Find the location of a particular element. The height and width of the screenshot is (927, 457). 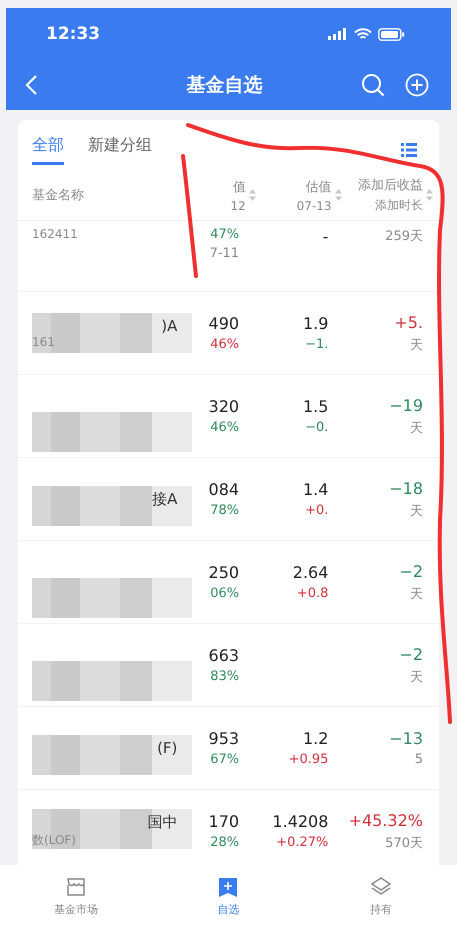

holding-days: 5 is located at coordinates (418, 759).